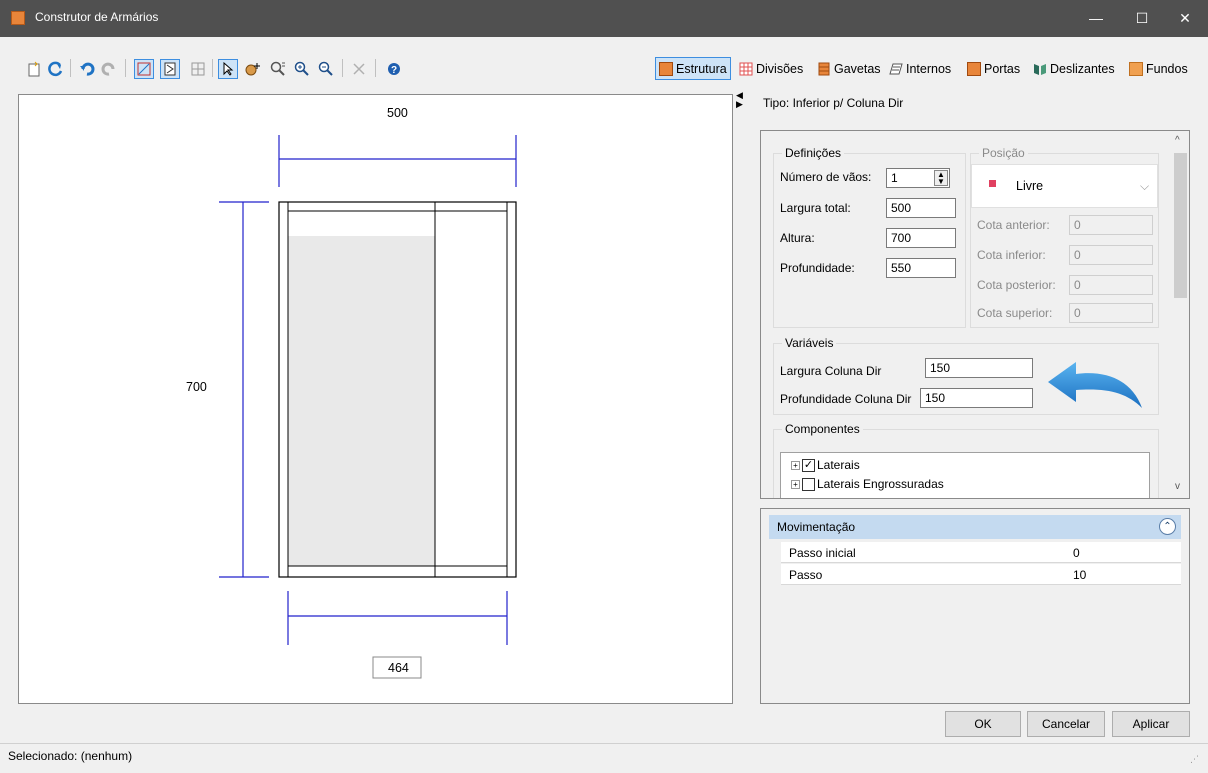 This screenshot has height=773, width=1208. I want to click on delete-icon, so click(359, 69).